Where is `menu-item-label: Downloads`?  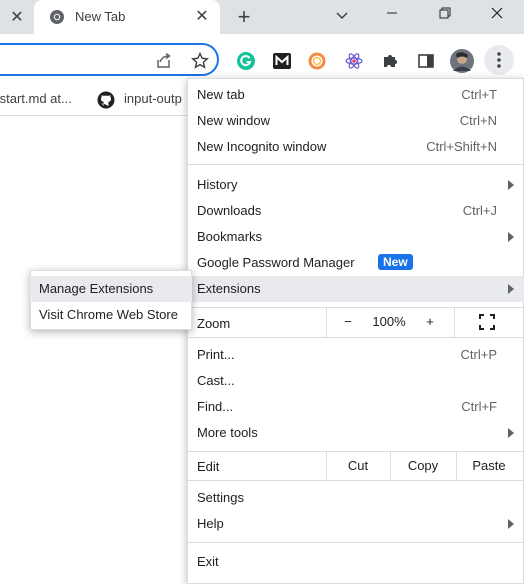
menu-item-label: Downloads is located at coordinates (229, 210).